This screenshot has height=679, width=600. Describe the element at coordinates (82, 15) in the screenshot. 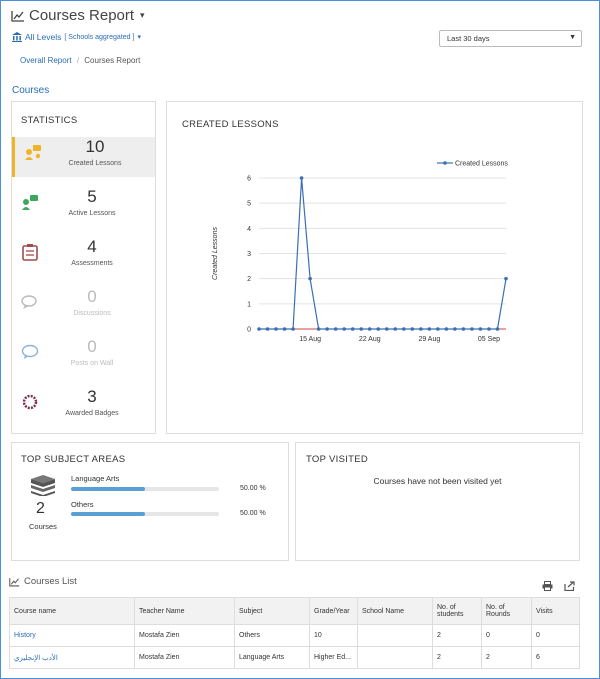

I see `page-title-text: Courses Report` at that location.